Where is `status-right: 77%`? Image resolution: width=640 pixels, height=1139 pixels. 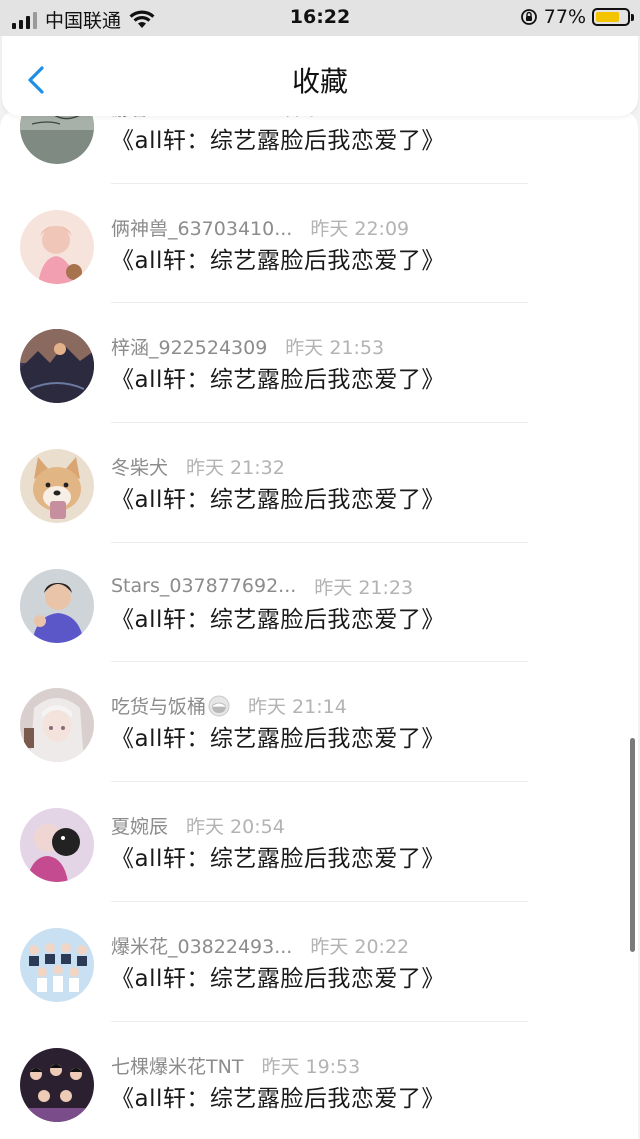
status-right: 77% is located at coordinates (577, 17).